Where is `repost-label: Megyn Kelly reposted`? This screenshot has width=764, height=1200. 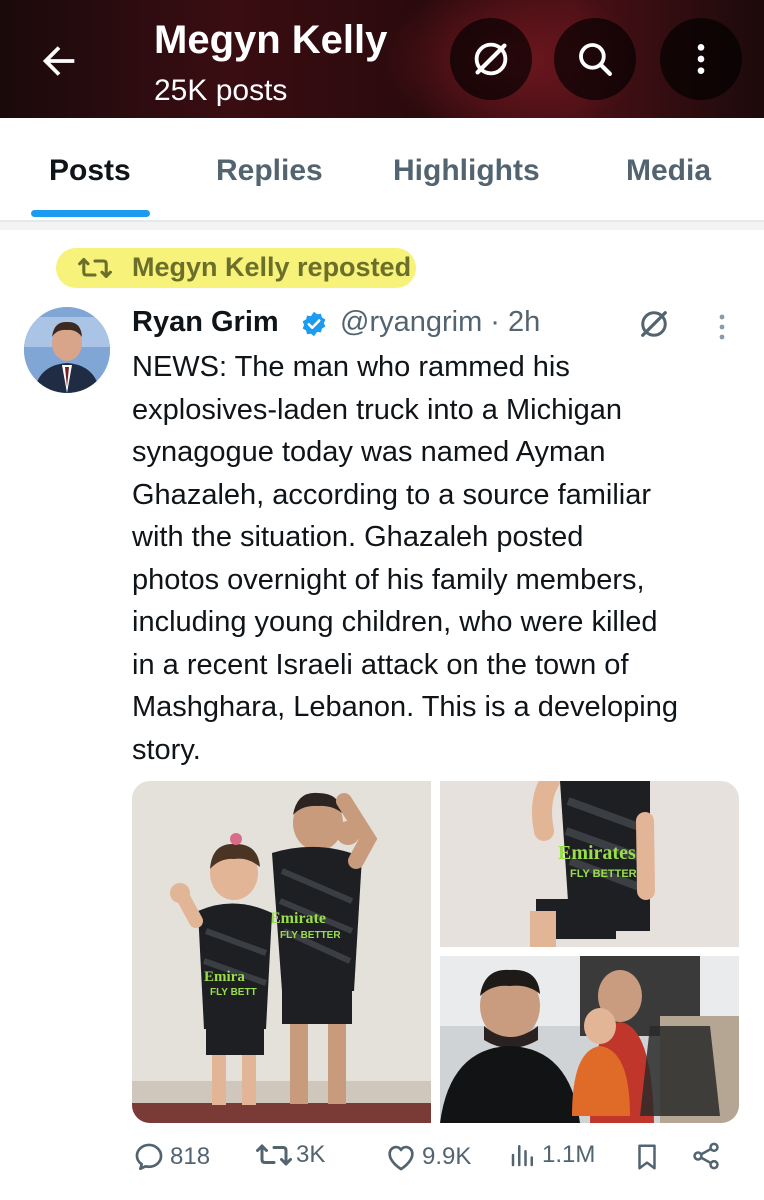
repost-label: Megyn Kelly reposted is located at coordinates (271, 267).